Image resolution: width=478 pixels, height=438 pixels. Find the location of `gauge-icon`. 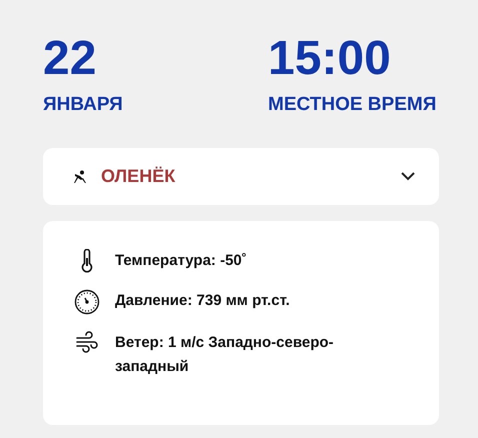

gauge-icon is located at coordinates (87, 302).